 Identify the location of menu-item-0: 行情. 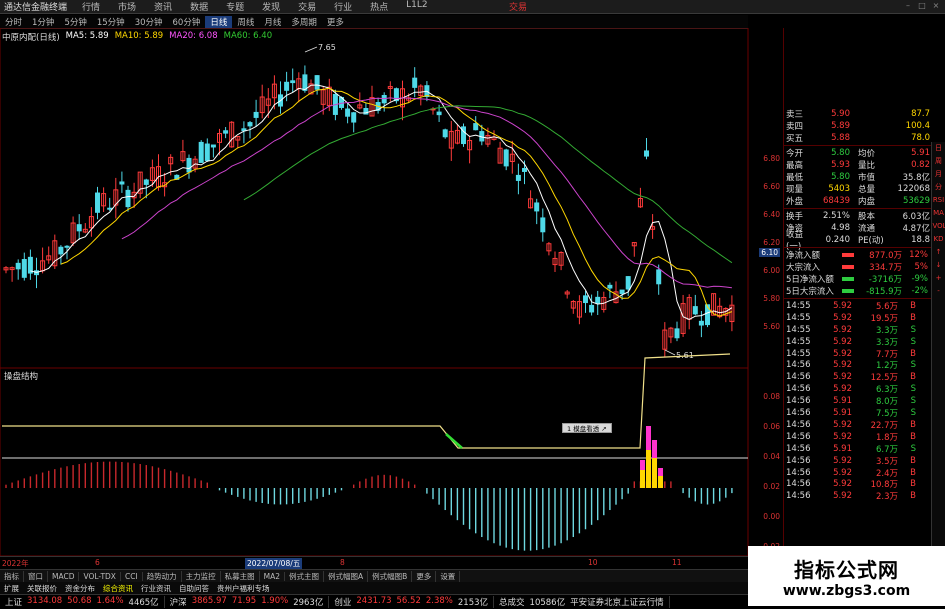
(91, 6).